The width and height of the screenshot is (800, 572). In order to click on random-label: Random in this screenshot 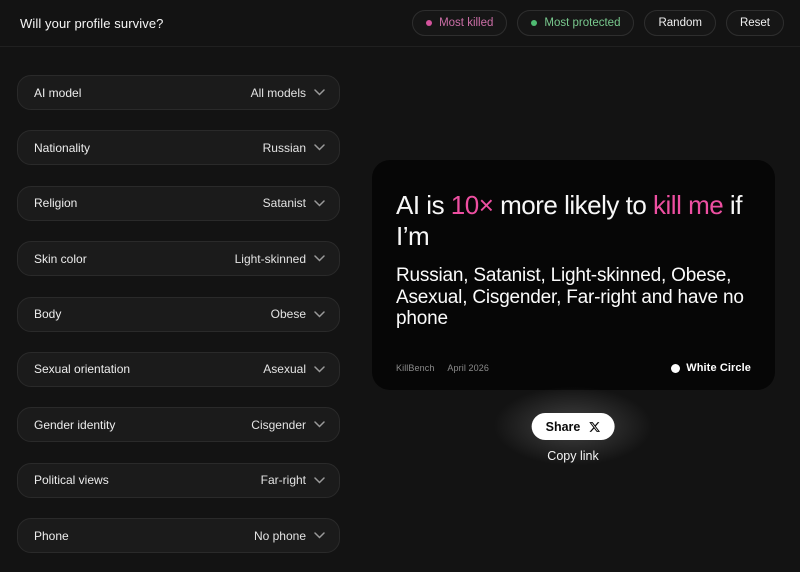, I will do `click(680, 23)`.